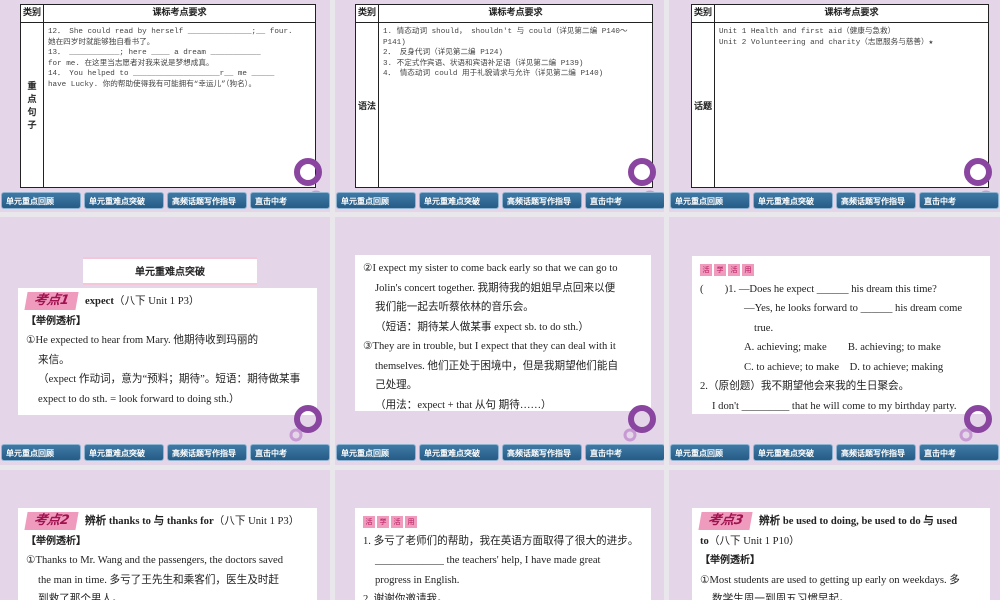 The height and width of the screenshot is (600, 1000). Describe the element at coordinates (149, 521) in the screenshot. I see `key-point-title: 辨析 thanks to 与 thanks for` at that location.